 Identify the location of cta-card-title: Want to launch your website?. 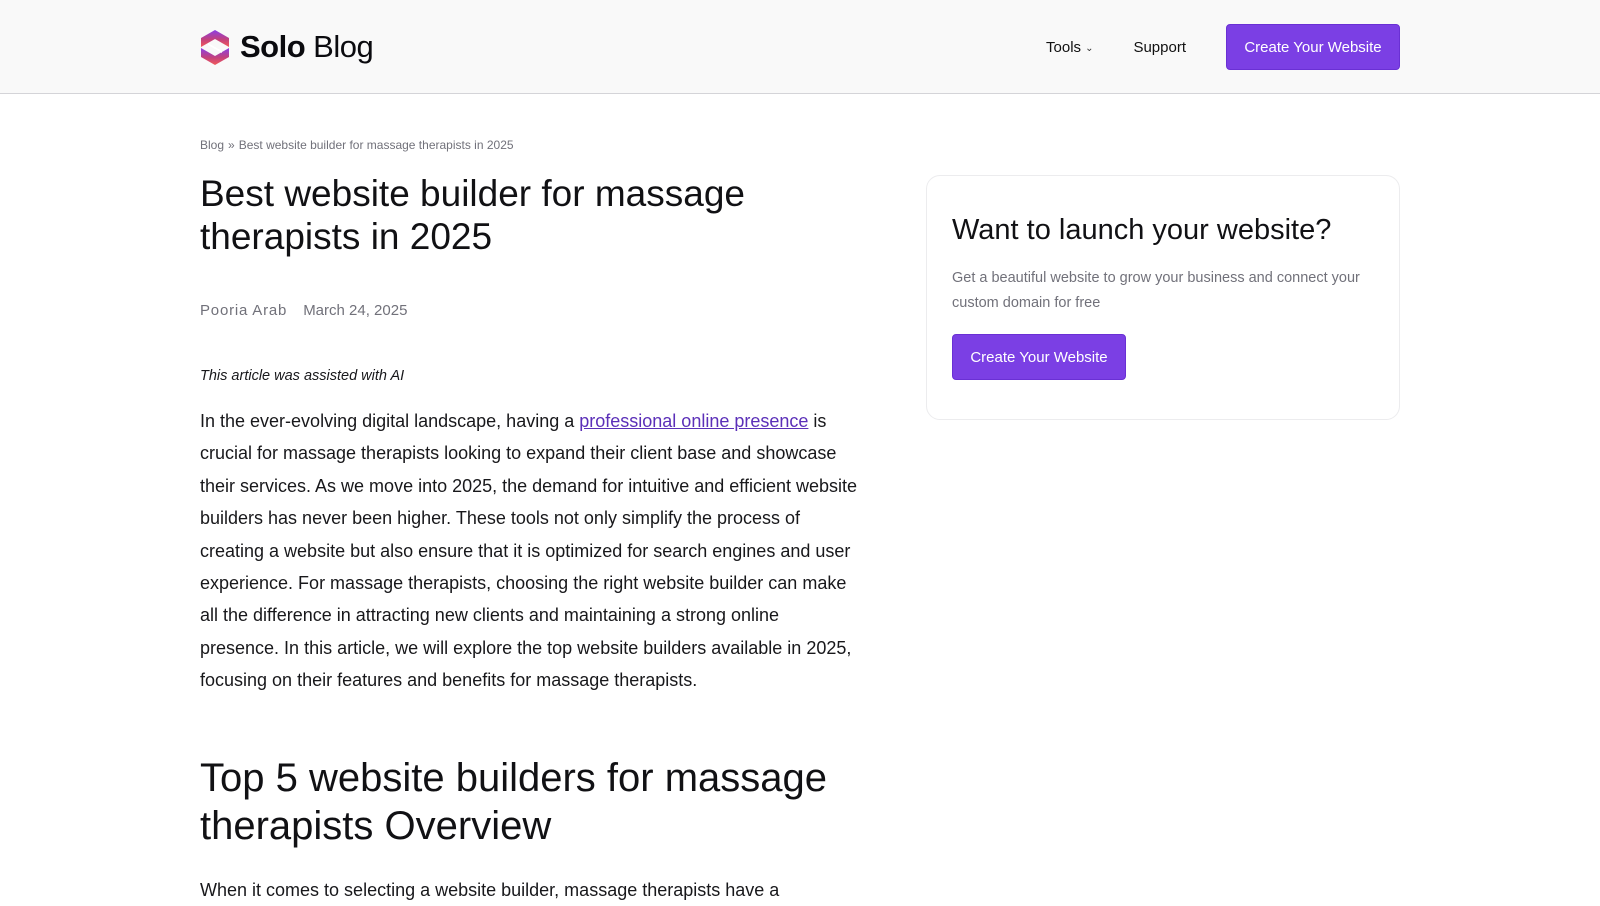
(1142, 230).